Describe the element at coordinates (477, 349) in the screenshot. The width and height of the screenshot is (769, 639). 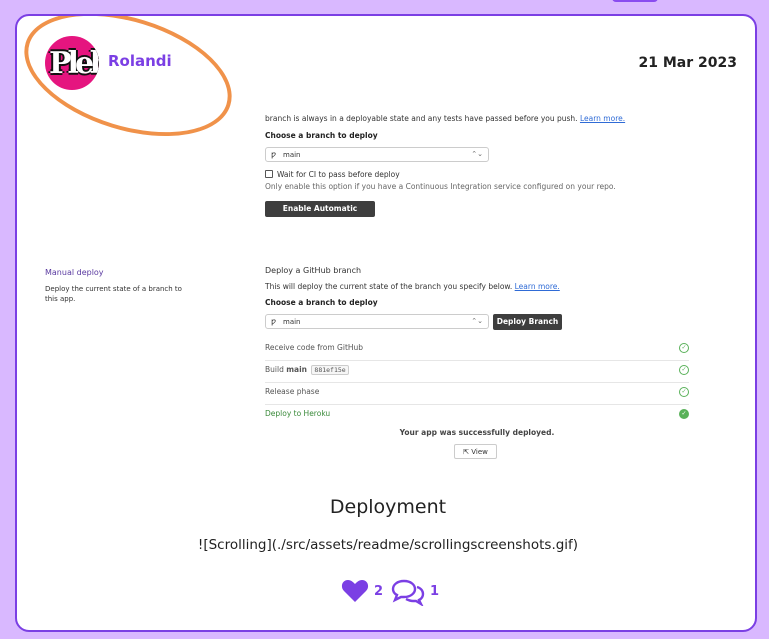
I see `step-receive-code: Receive code from GitHub ✓` at that location.